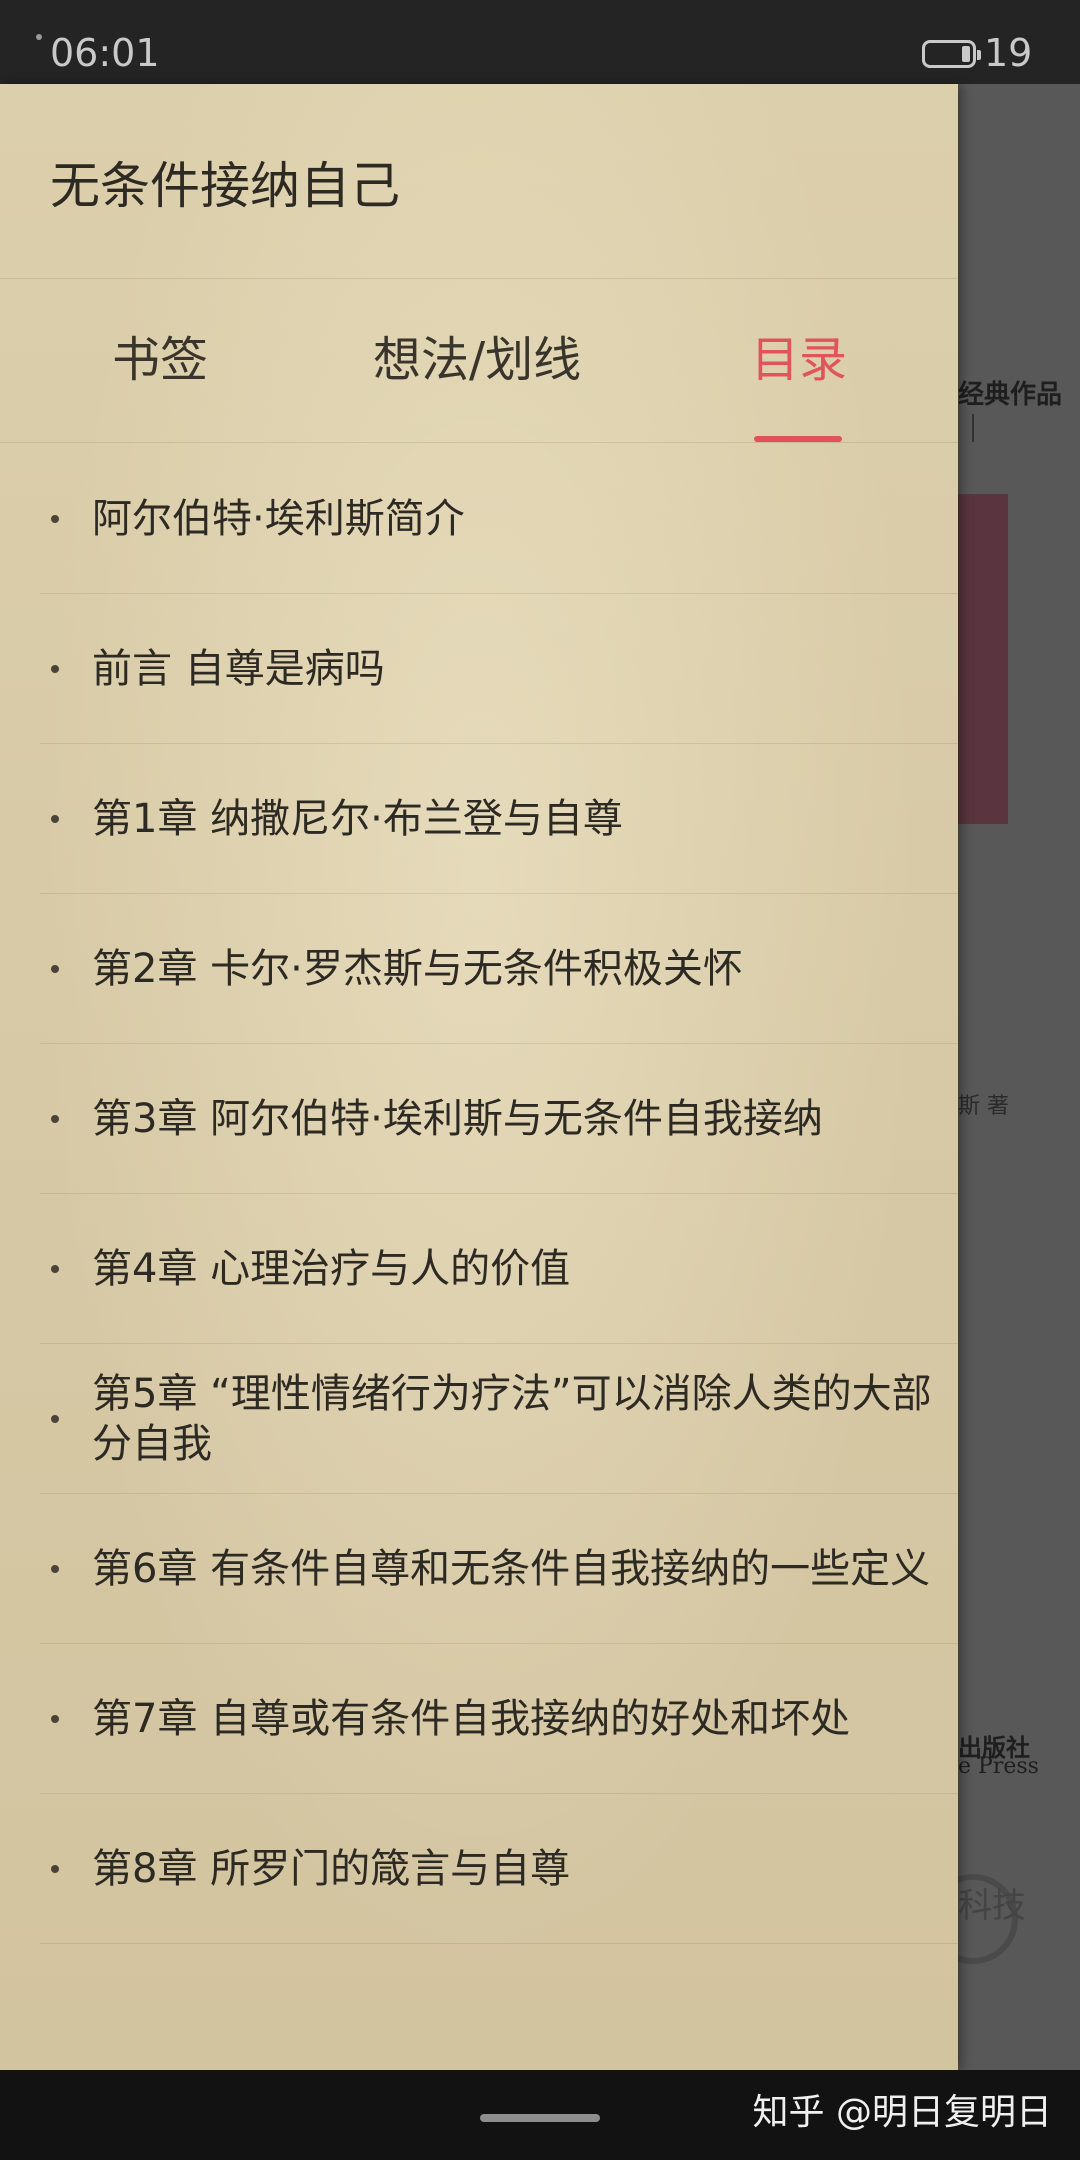 This screenshot has width=1080, height=2160. Describe the element at coordinates (540, 42) in the screenshot. I see `status-bar: 06:01 19` at that location.